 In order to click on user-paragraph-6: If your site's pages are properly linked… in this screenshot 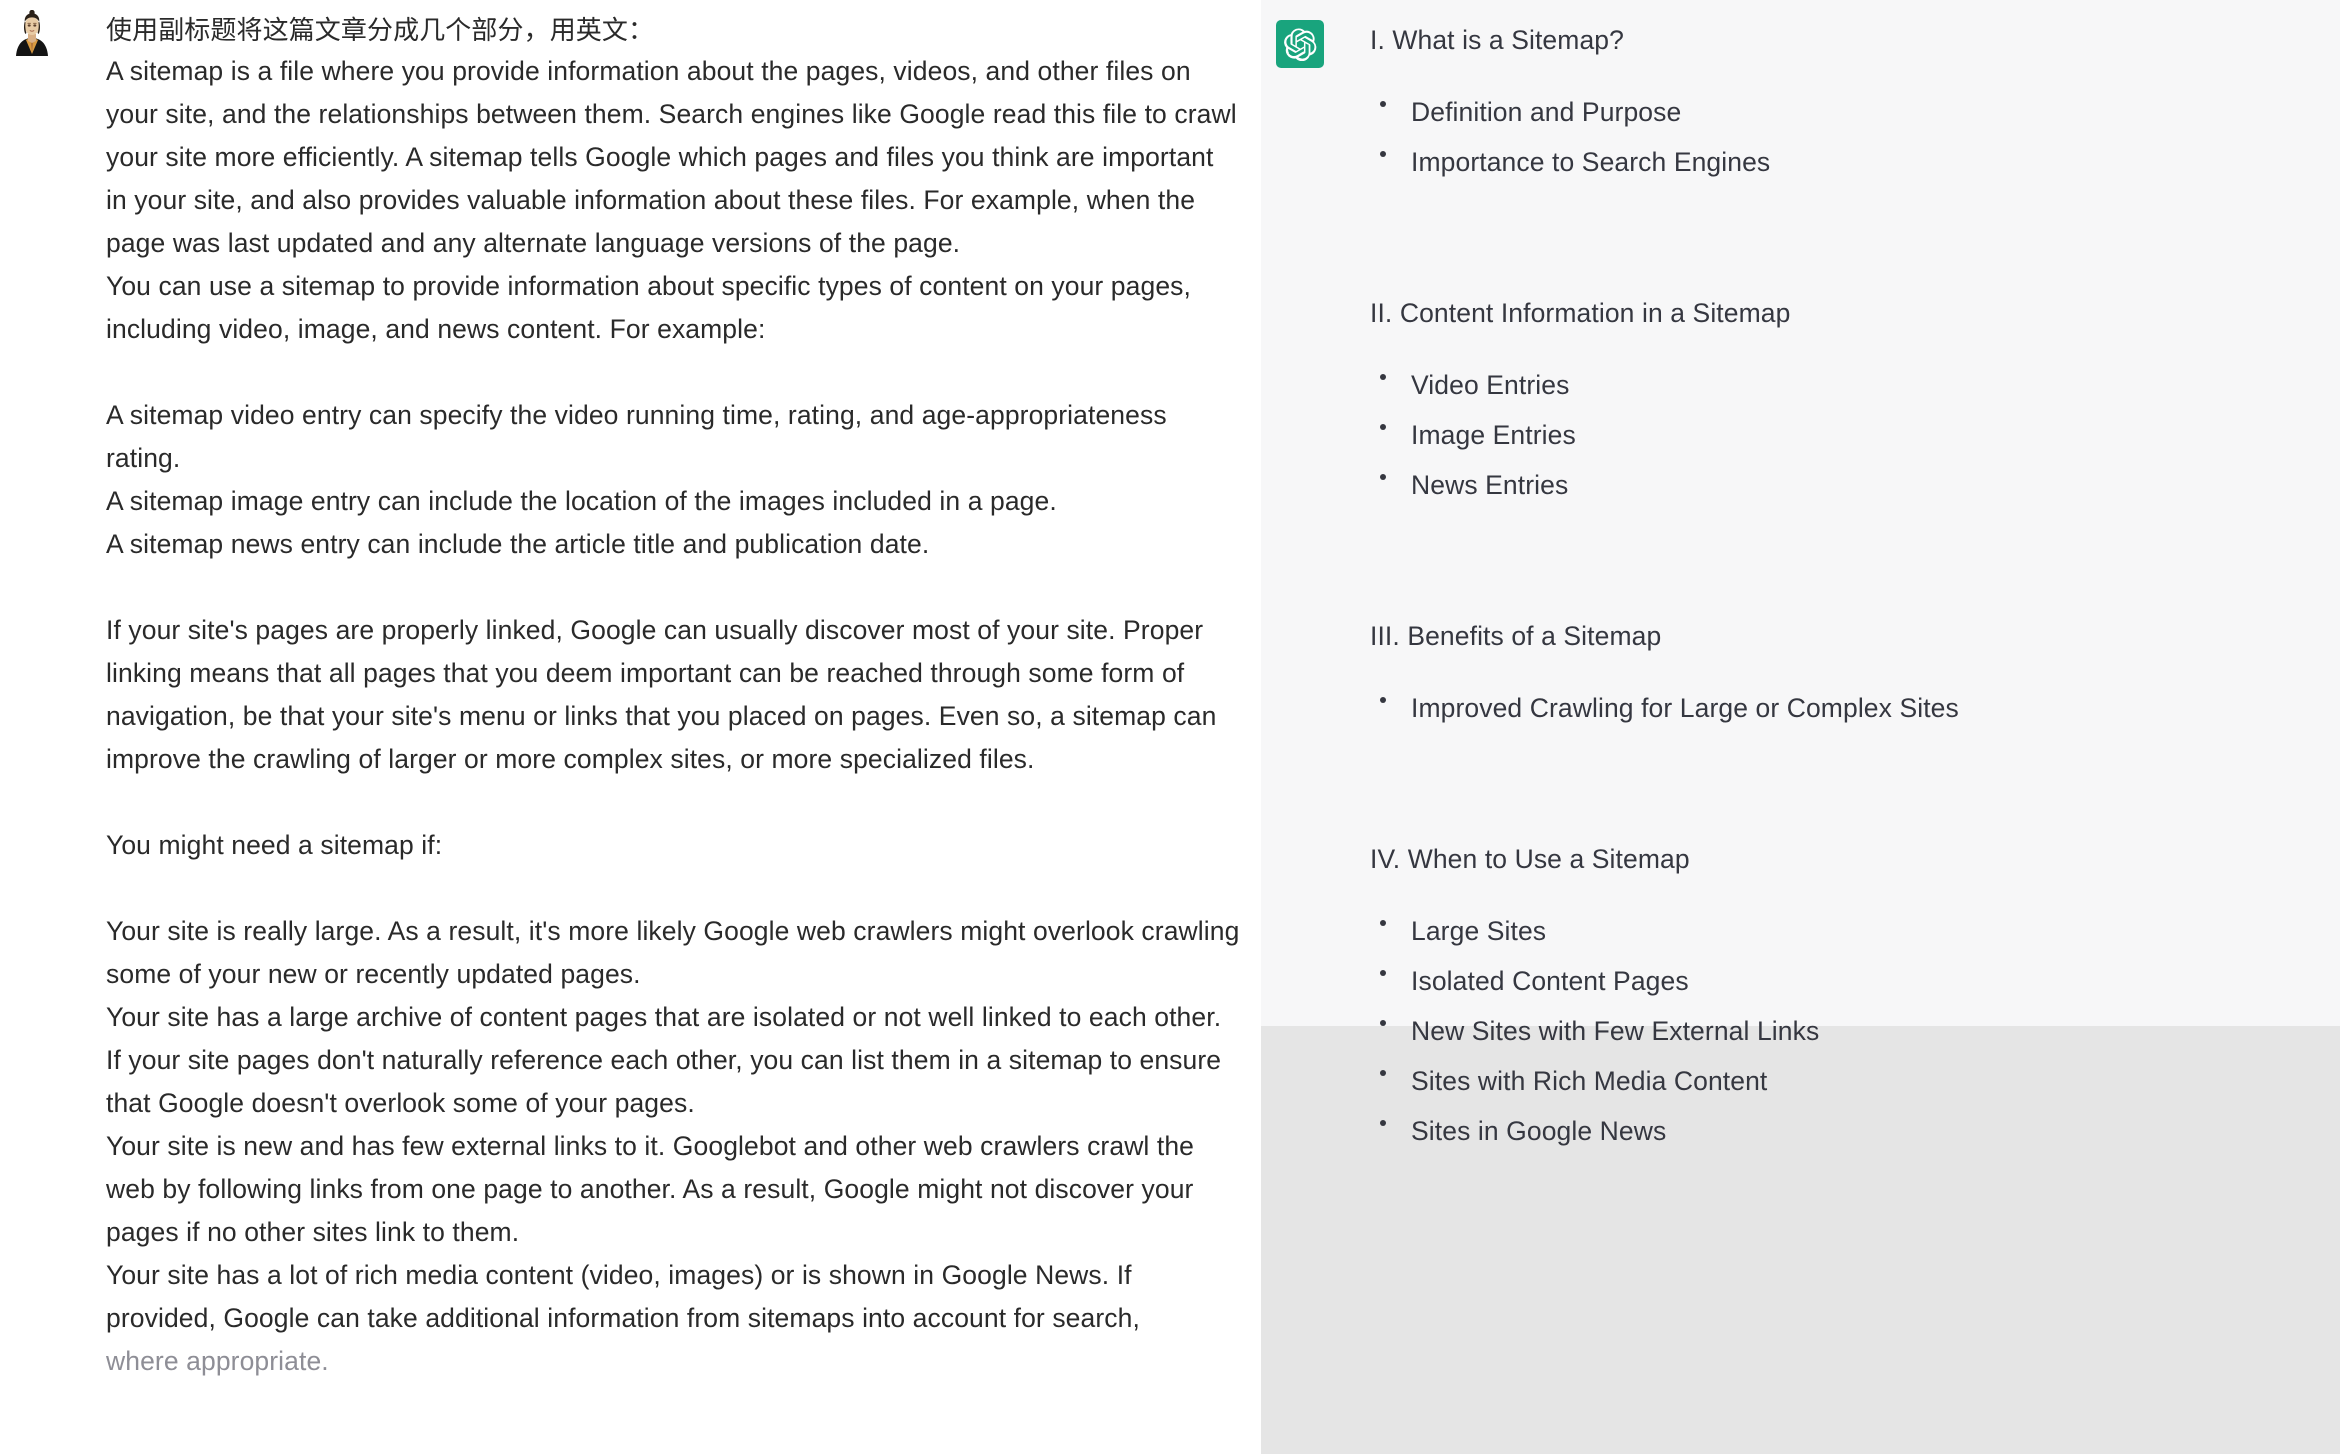, I will do `click(661, 694)`.